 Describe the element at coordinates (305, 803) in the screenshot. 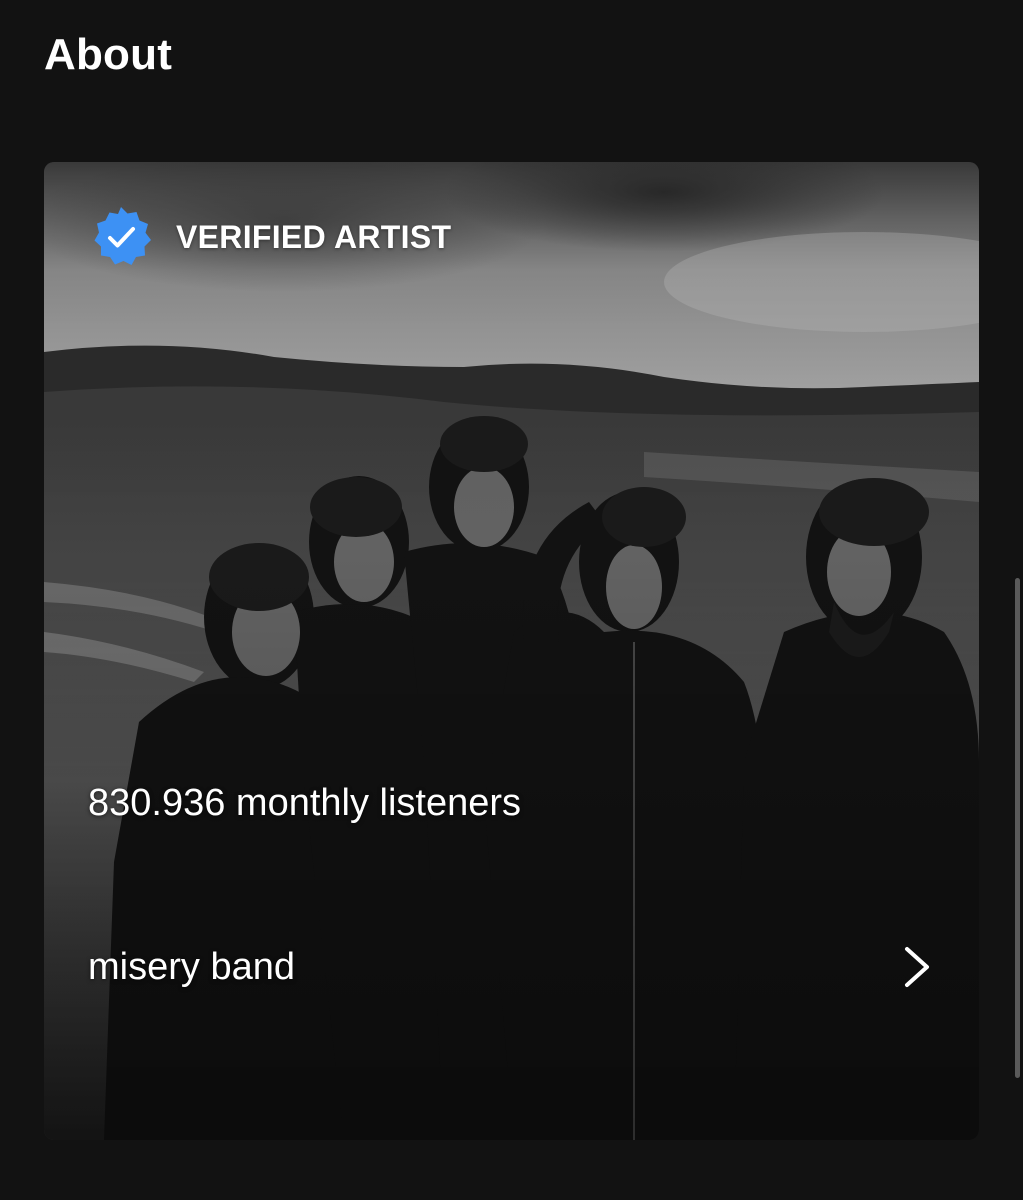

I see `monthly-listeners: 830.936 monthly listeners` at that location.